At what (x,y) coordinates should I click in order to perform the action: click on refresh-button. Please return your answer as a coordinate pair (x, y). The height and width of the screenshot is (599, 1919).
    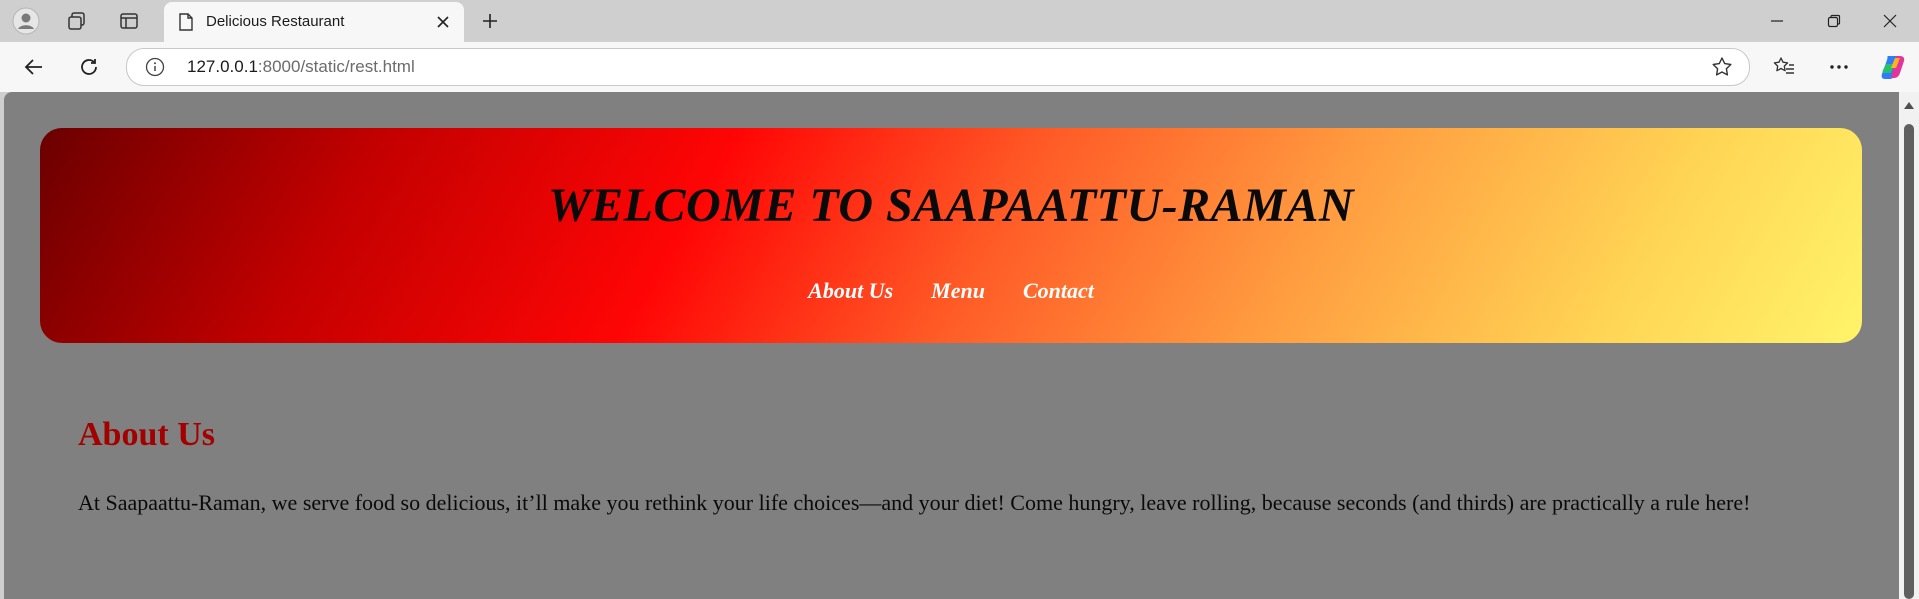
    Looking at the image, I should click on (89, 67).